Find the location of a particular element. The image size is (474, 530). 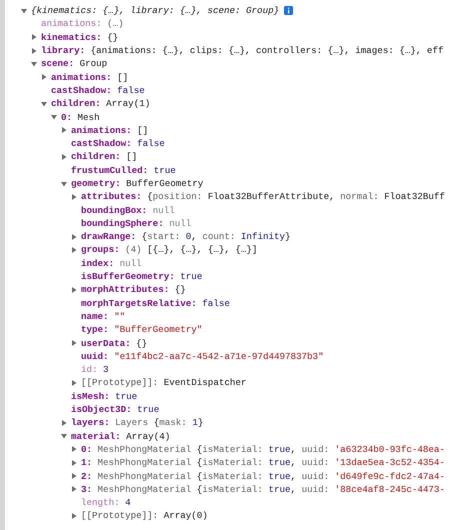

property-key: library: is located at coordinates (63, 50).